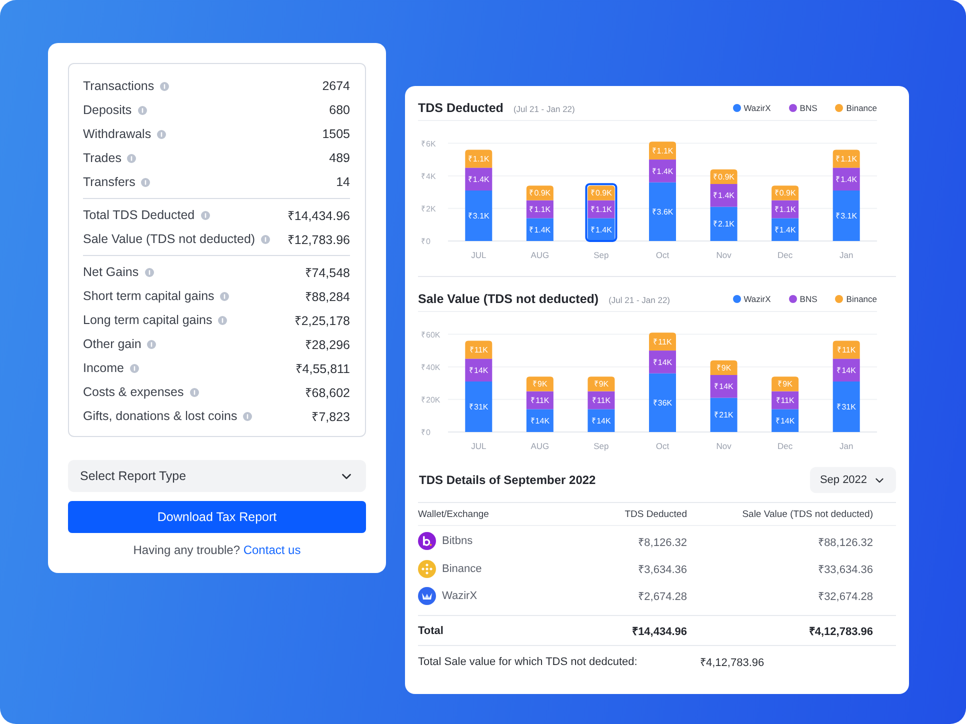 The image size is (966, 724). What do you see at coordinates (724, 415) in the screenshot?
I see `bar-value-label: ₹21K` at bounding box center [724, 415].